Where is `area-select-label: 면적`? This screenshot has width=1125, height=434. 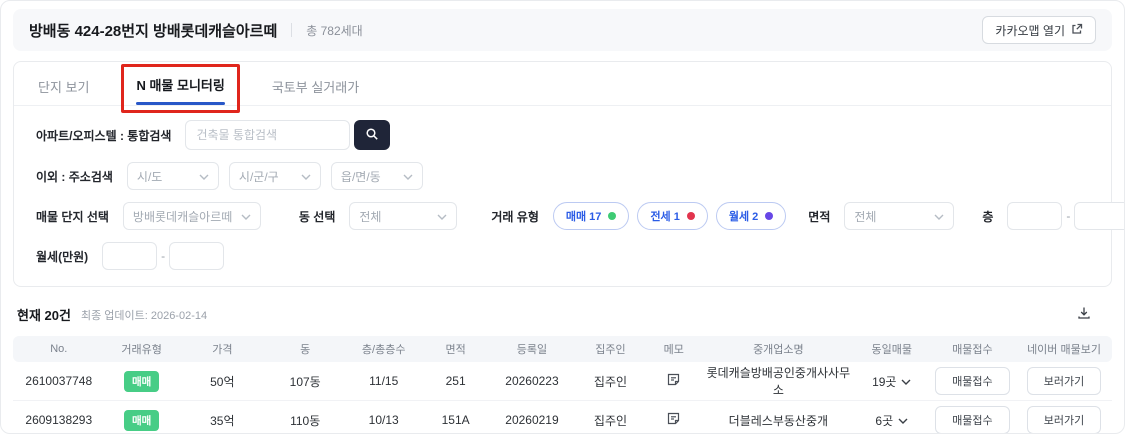
area-select-label: 면적 is located at coordinates (819, 216).